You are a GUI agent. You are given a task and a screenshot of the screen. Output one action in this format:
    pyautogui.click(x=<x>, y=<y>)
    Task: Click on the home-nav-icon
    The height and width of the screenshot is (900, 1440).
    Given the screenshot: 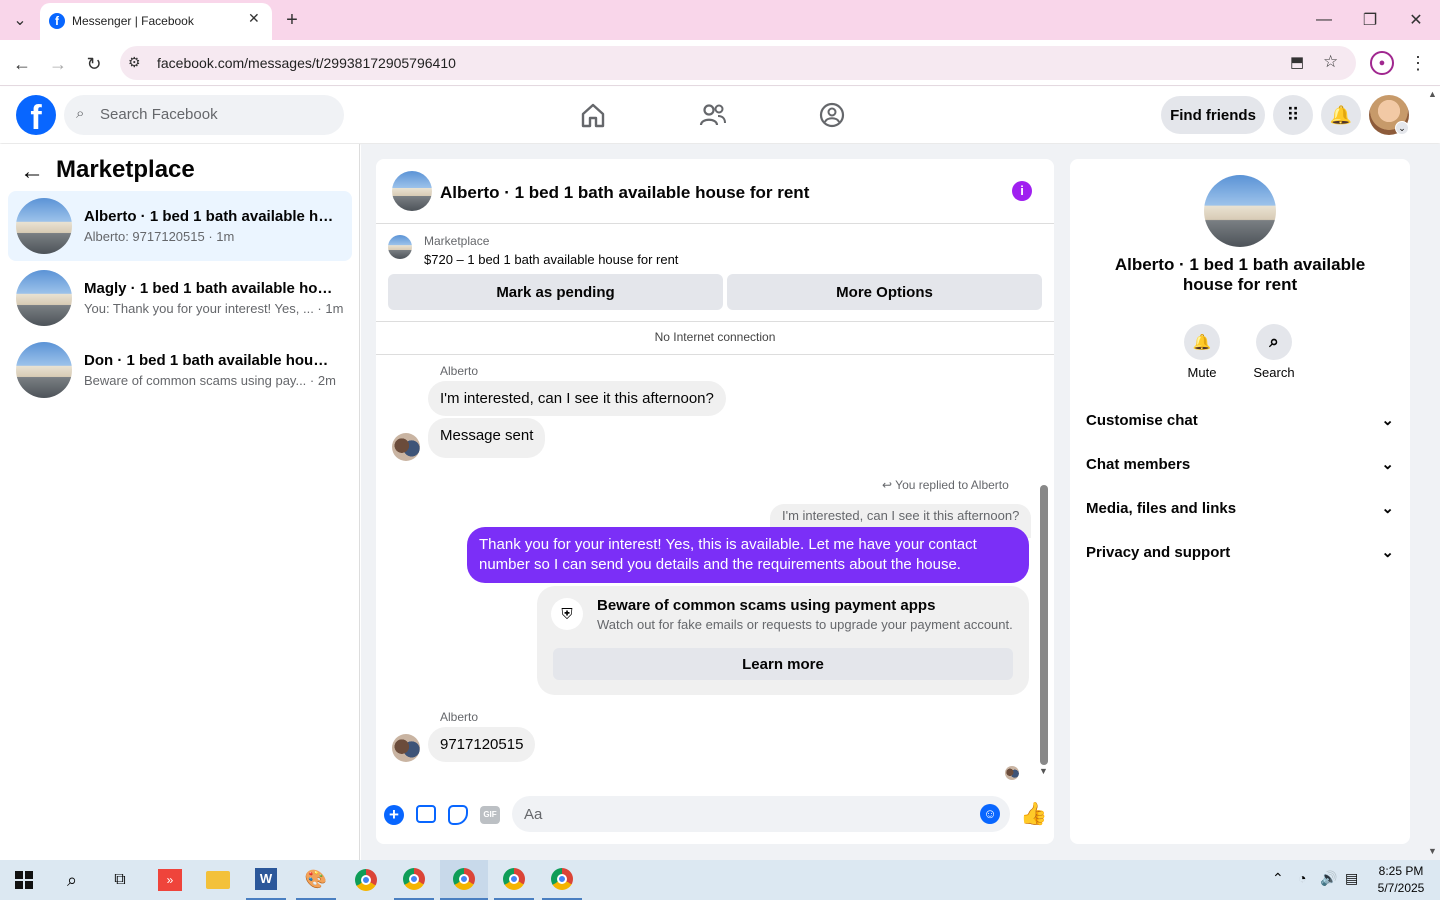 What is the action you would take?
    pyautogui.click(x=593, y=115)
    